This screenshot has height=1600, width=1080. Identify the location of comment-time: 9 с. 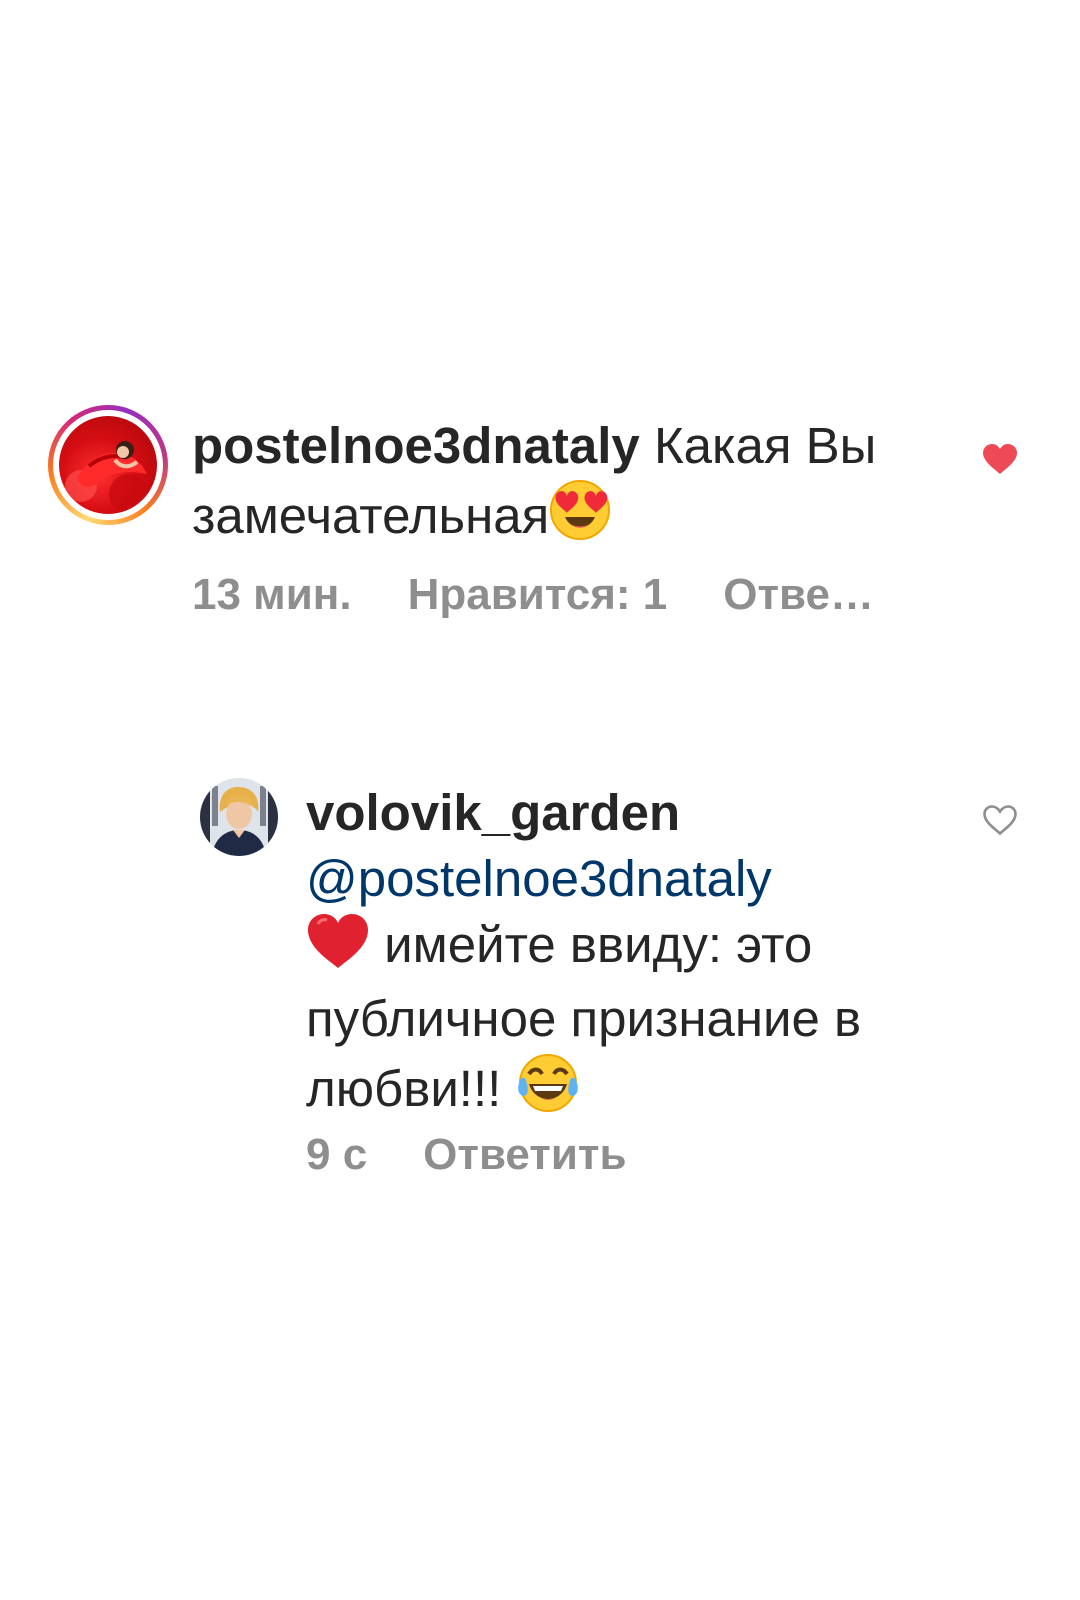
(337, 1154).